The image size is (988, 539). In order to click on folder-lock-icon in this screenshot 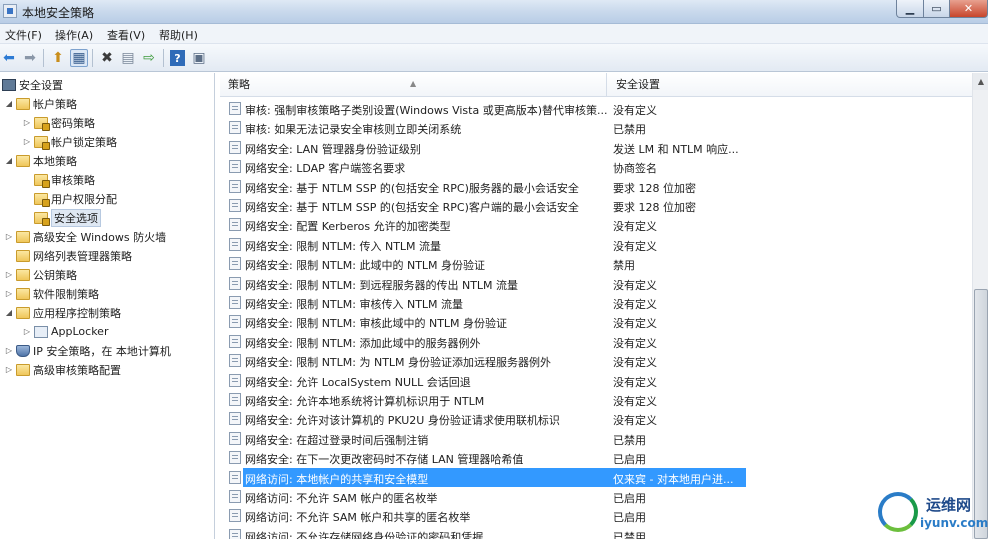, I will do `click(42, 123)`.